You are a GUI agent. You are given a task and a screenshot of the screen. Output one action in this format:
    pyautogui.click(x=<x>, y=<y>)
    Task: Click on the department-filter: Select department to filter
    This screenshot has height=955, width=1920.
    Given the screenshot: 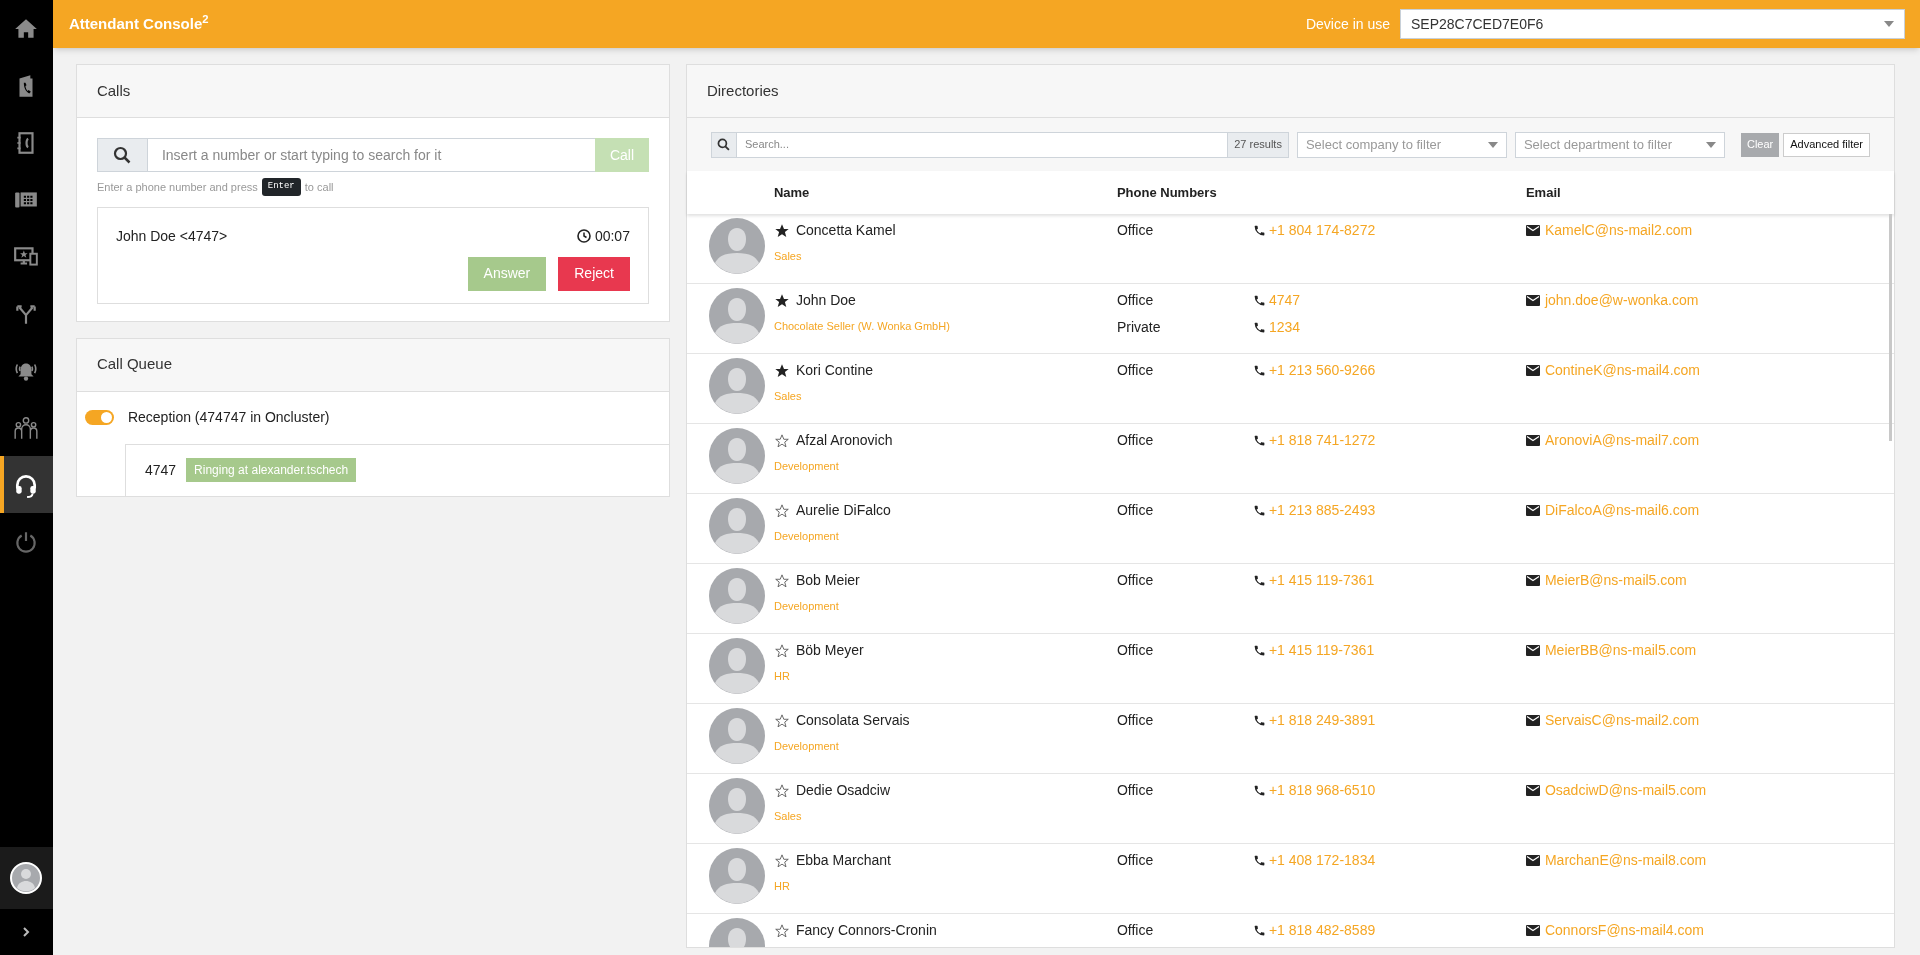 What is the action you would take?
    pyautogui.click(x=1619, y=144)
    